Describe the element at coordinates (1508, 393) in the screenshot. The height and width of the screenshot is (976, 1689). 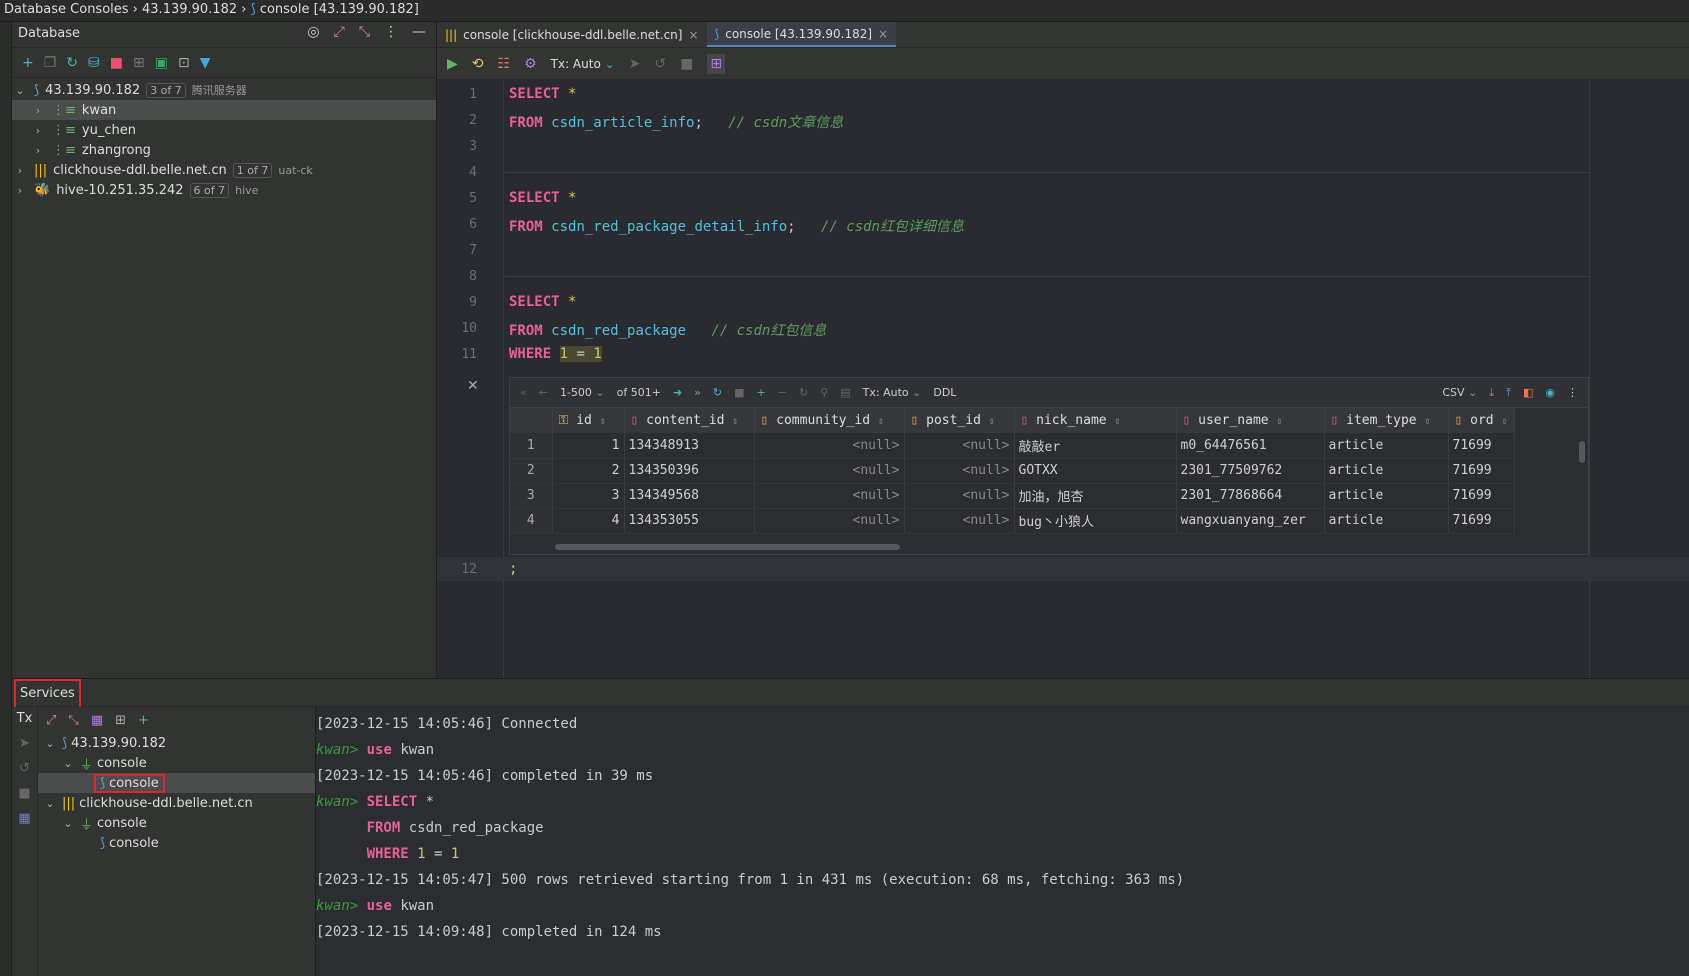
I see `import-icon: ⤒` at that location.